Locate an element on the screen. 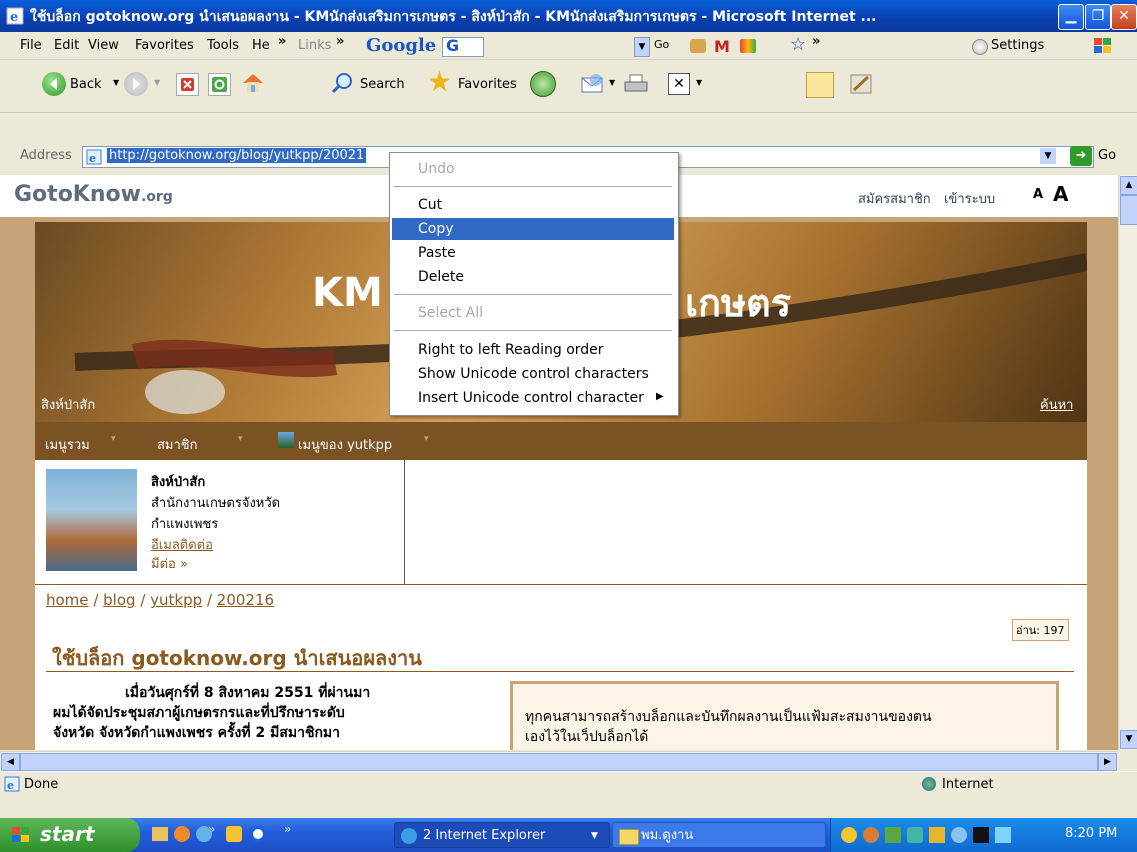 The height and width of the screenshot is (852, 1137). stop-icon is located at coordinates (187, 84).